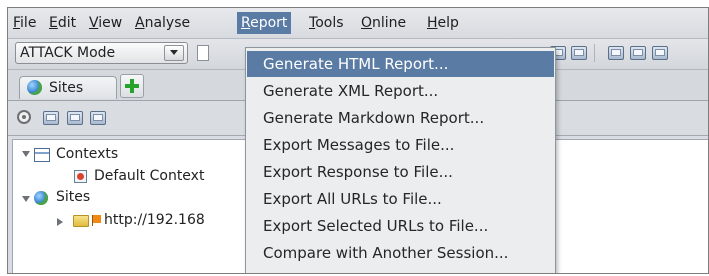 This screenshot has width=709, height=276. What do you see at coordinates (162, 23) in the screenshot?
I see `menu-analyse: Analyse` at bounding box center [162, 23].